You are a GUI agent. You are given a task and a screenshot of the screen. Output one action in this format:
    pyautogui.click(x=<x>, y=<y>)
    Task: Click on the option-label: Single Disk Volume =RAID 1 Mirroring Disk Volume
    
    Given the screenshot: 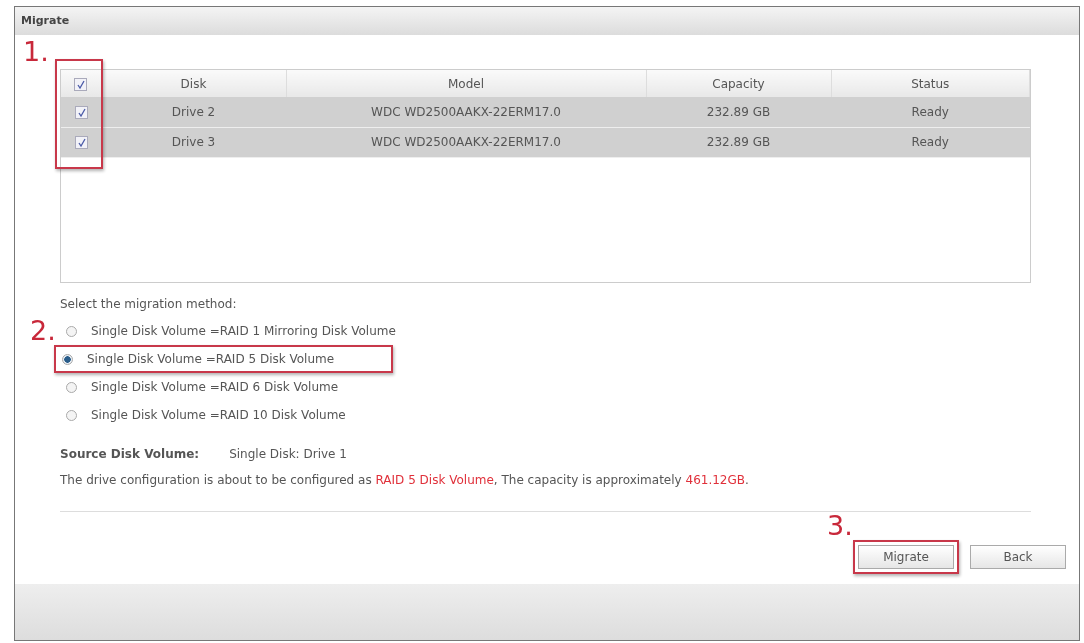 What is the action you would take?
    pyautogui.click(x=243, y=331)
    